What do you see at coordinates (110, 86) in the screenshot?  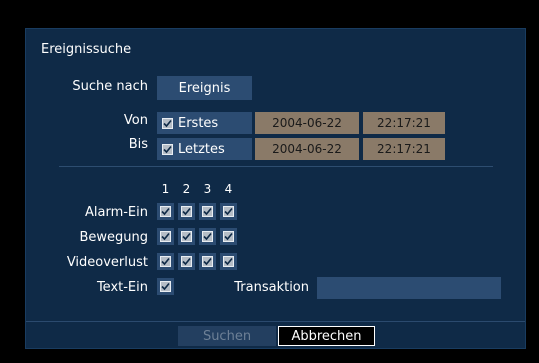 I see `search-by-label: Suche nach` at bounding box center [110, 86].